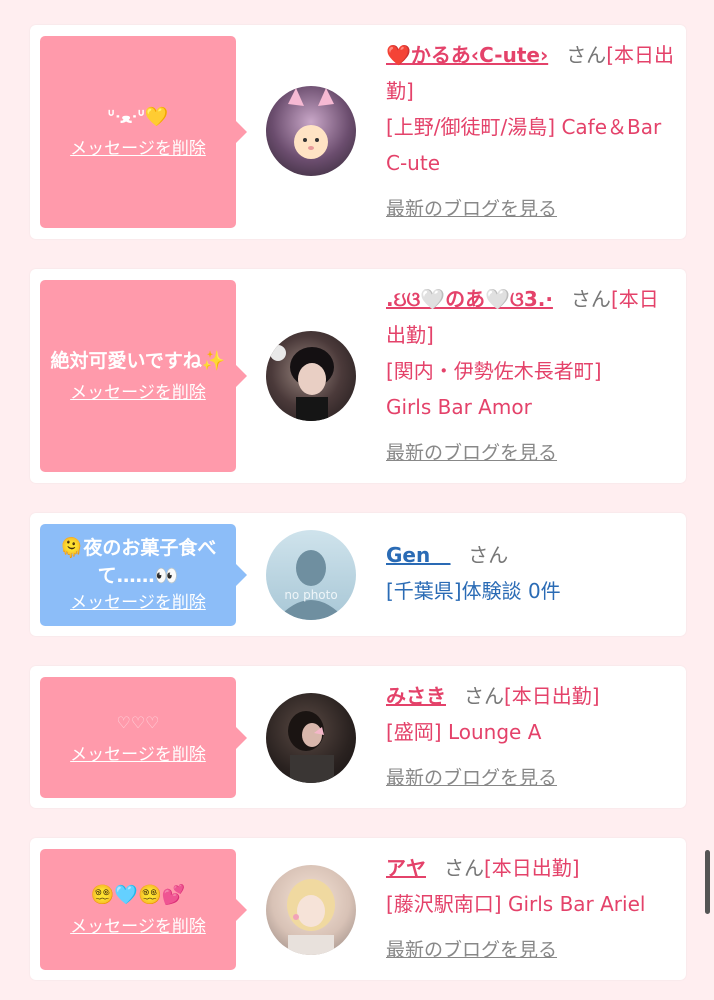 This screenshot has width=714, height=1000. Describe the element at coordinates (418, 555) in the screenshot. I see `user-name-link: Gen＿` at that location.